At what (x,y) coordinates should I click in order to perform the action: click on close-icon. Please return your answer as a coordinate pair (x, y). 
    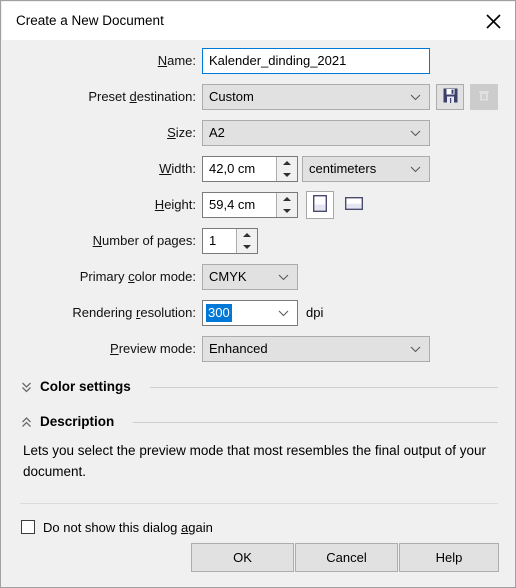
    Looking at the image, I should click on (492, 21).